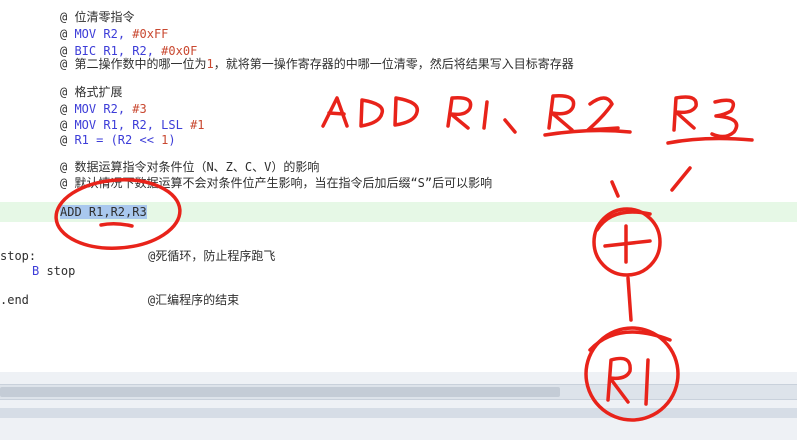 This screenshot has width=797, height=440. Describe the element at coordinates (398, 140) in the screenshot. I see `code-line: @ R1 = (R2 << 1)` at that location.